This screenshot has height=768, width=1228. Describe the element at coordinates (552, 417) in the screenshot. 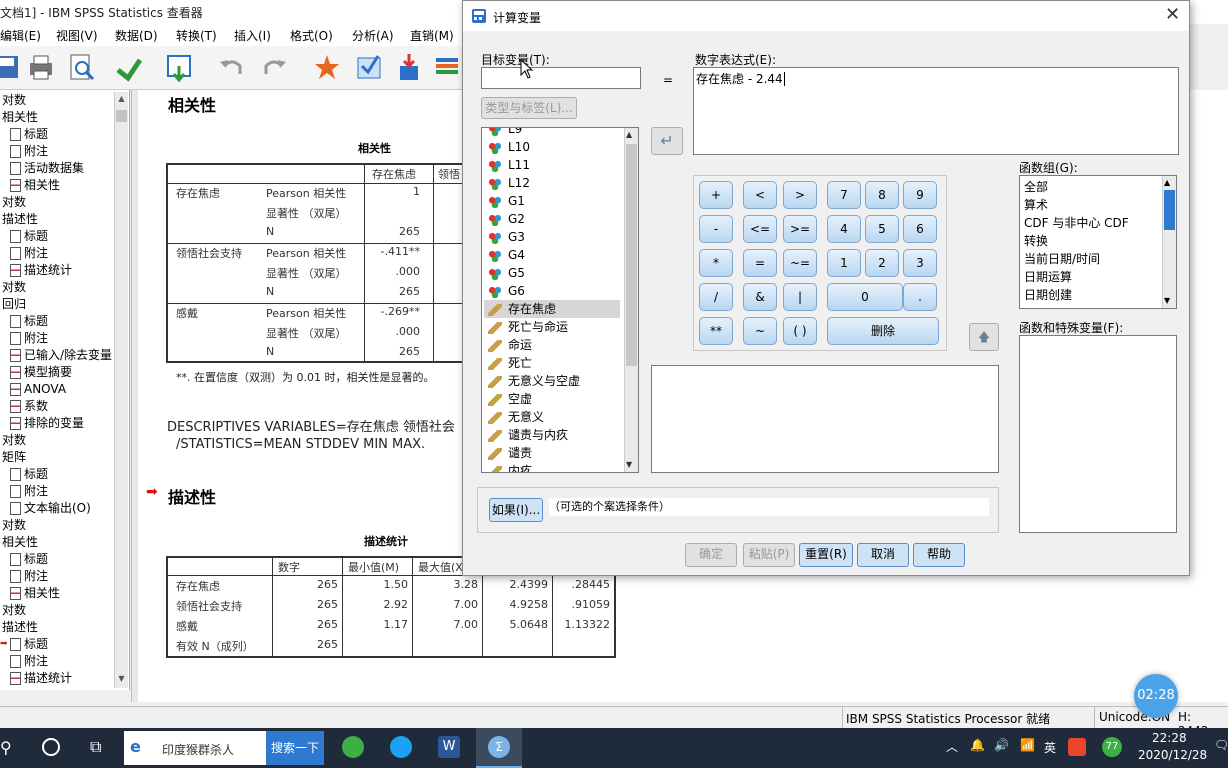

I see `variable-list-item: 无意义` at that location.